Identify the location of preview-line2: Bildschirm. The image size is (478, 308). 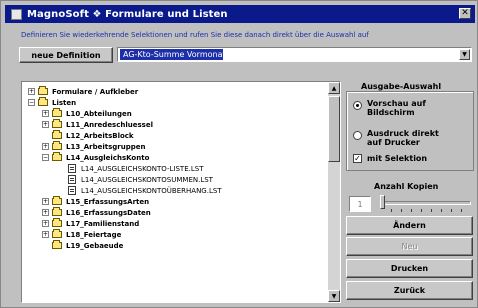
(391, 112).